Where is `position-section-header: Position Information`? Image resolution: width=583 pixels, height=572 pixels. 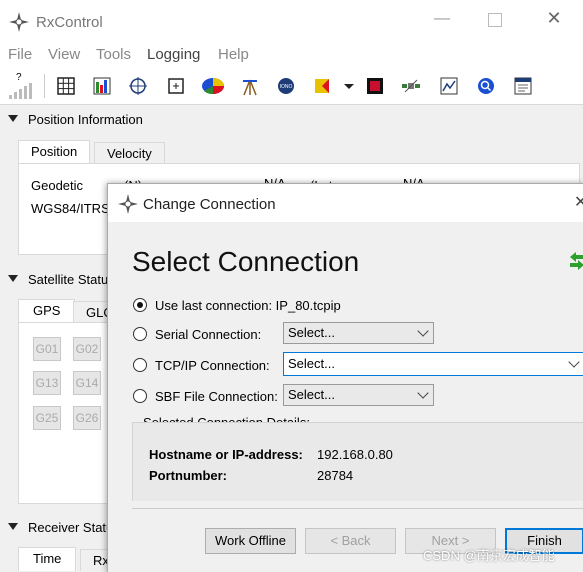
position-section-header: Position Information is located at coordinates (291, 120).